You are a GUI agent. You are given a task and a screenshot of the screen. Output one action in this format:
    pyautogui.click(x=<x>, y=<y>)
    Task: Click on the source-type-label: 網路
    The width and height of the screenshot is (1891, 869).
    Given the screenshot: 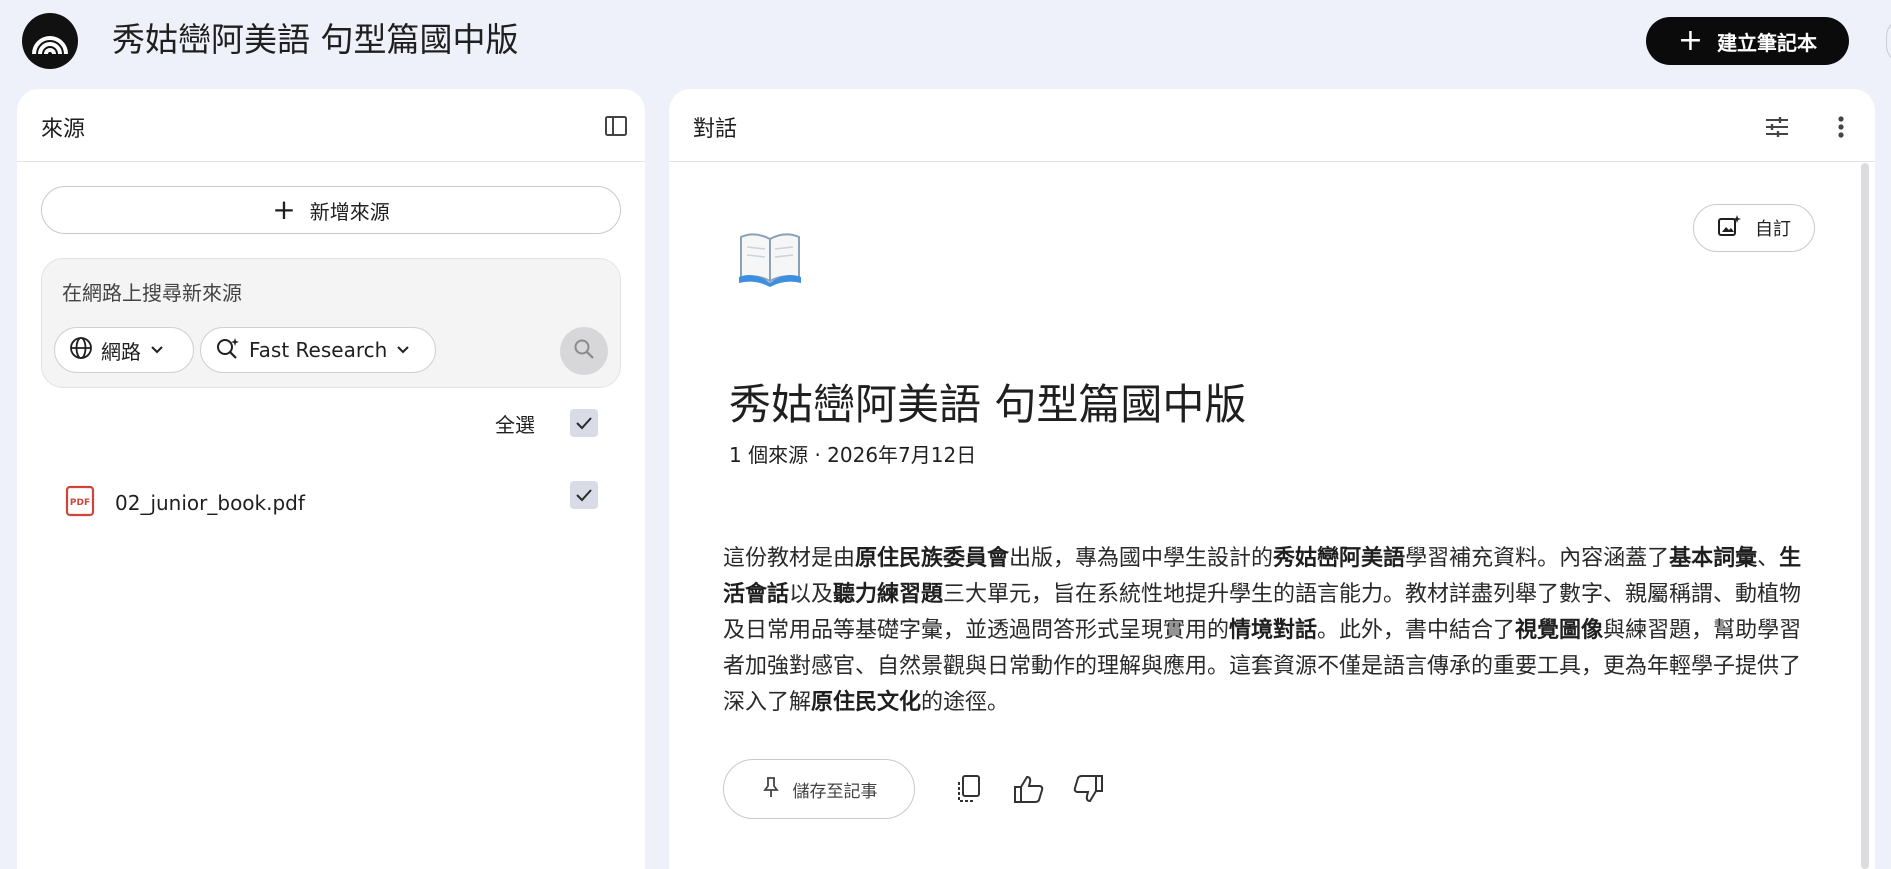 What is the action you would take?
    pyautogui.click(x=121, y=351)
    